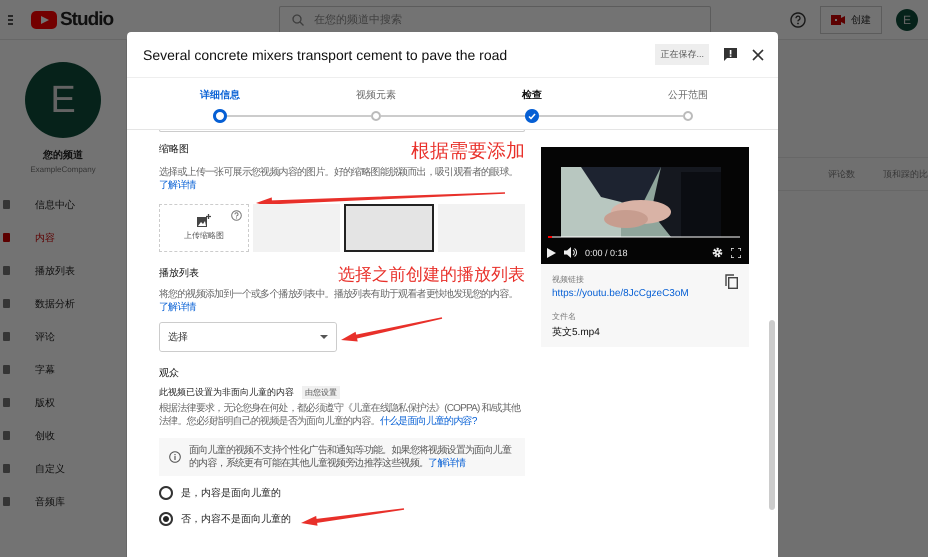  What do you see at coordinates (564, 316) in the screenshot?
I see `field-label: 文件名` at bounding box center [564, 316].